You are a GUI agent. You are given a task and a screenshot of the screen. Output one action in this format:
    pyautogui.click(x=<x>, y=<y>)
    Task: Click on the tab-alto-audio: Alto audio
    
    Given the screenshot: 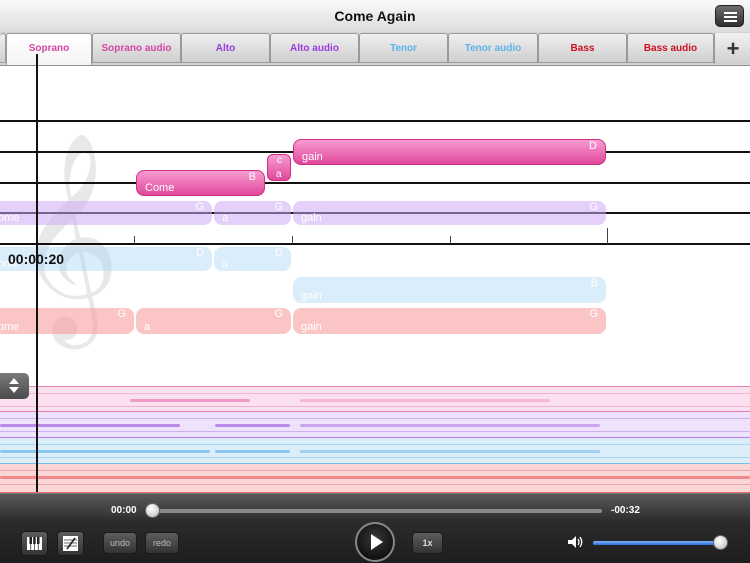 What is the action you would take?
    pyautogui.click(x=314, y=48)
    